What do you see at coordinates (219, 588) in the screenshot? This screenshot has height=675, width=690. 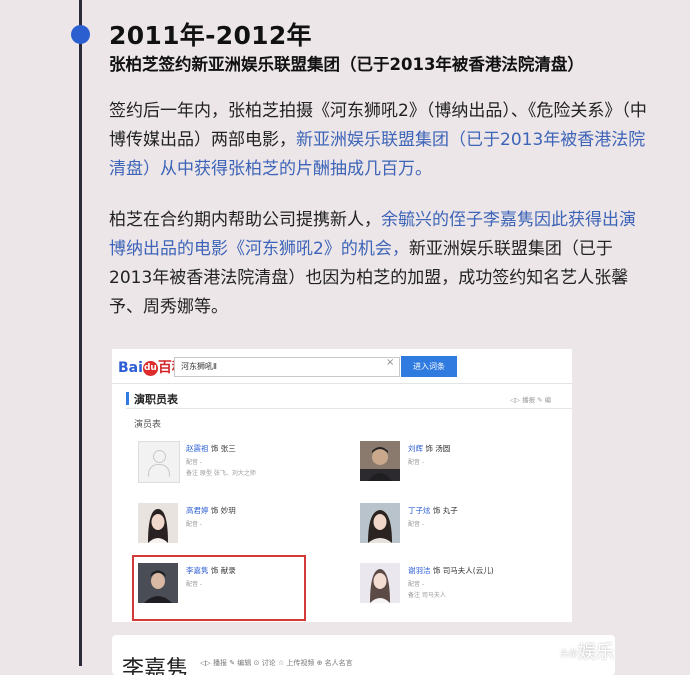 I see `highlight-box` at bounding box center [219, 588].